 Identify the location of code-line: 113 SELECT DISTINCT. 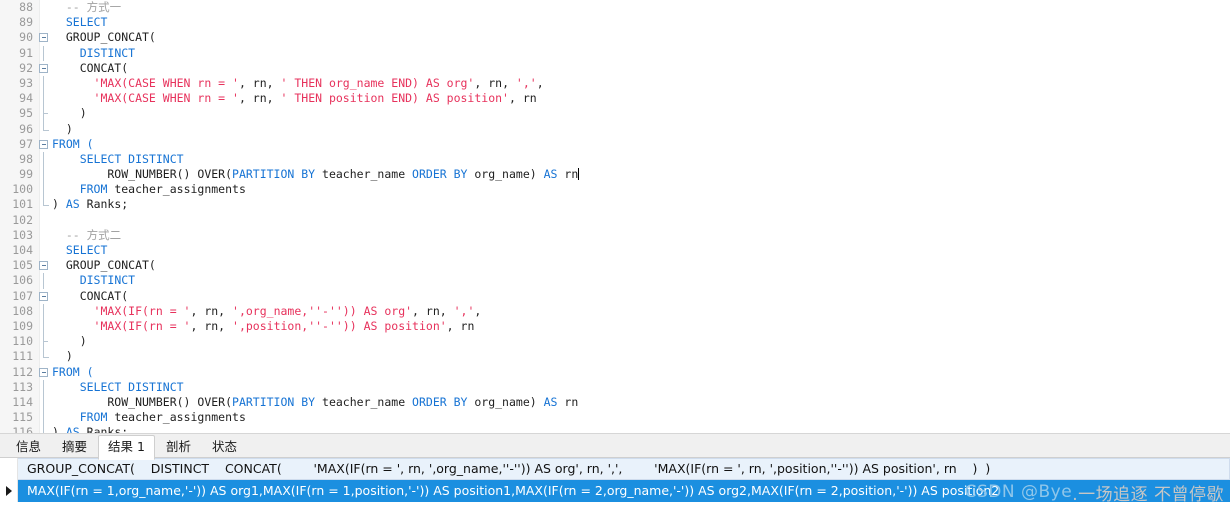
(615, 387).